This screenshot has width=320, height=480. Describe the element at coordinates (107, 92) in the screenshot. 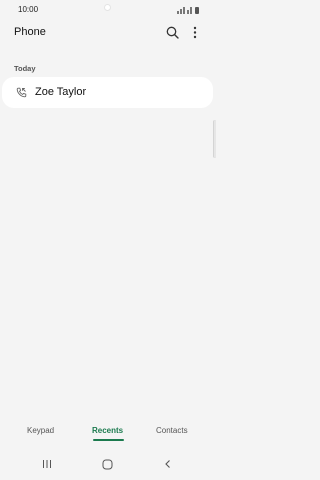

I see `recent-call-item: Zoe Taylor` at that location.